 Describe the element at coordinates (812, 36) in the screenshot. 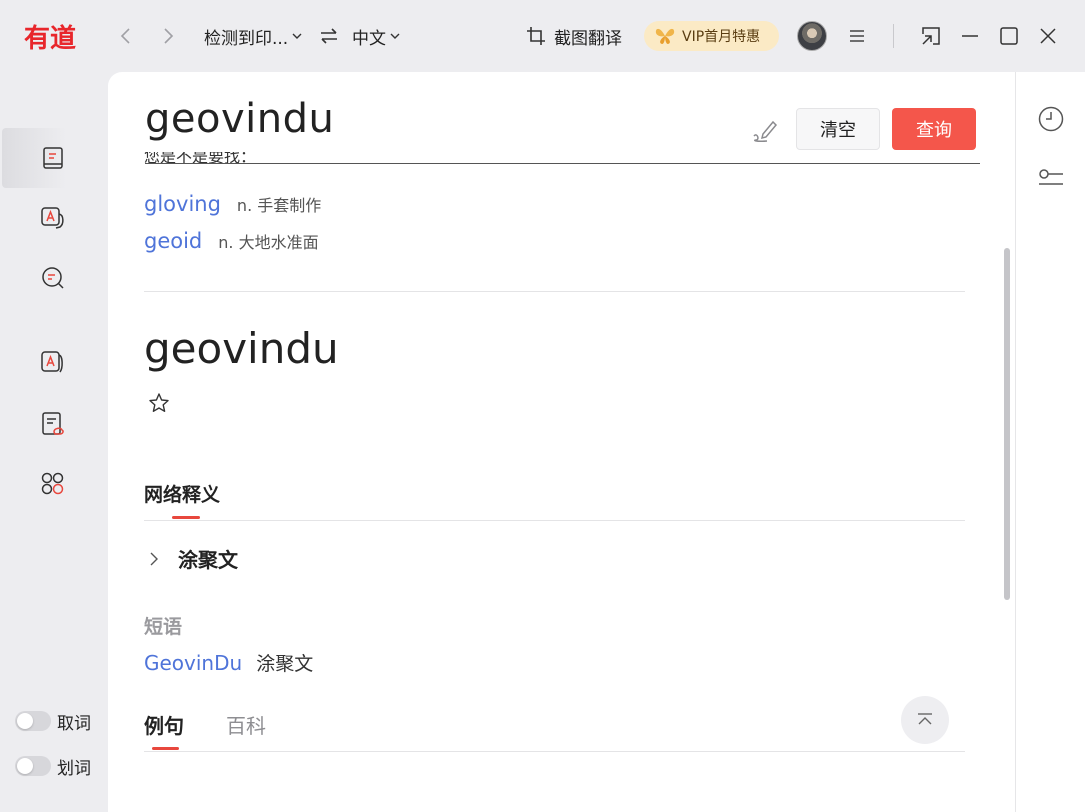

I see `user-avatar` at that location.